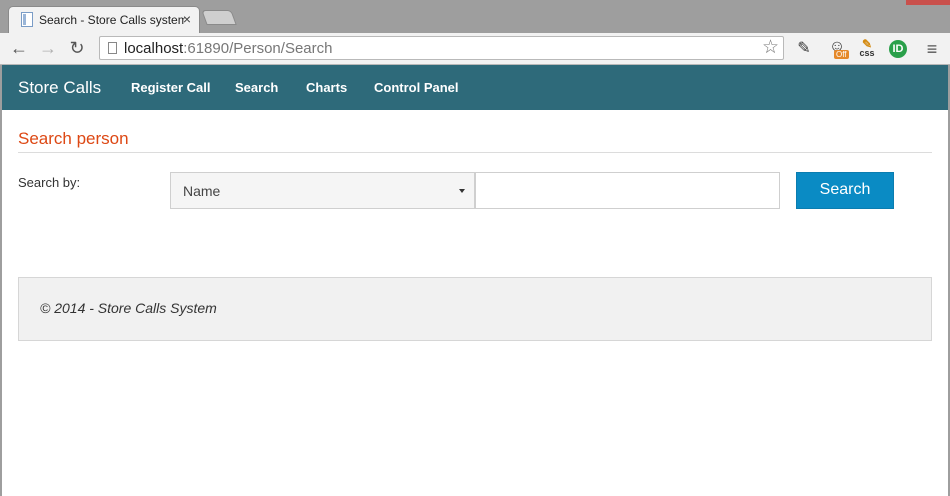 The image size is (950, 496). Describe the element at coordinates (128, 308) in the screenshot. I see `footer-copyright: © 2014 - Store Calls System` at that location.